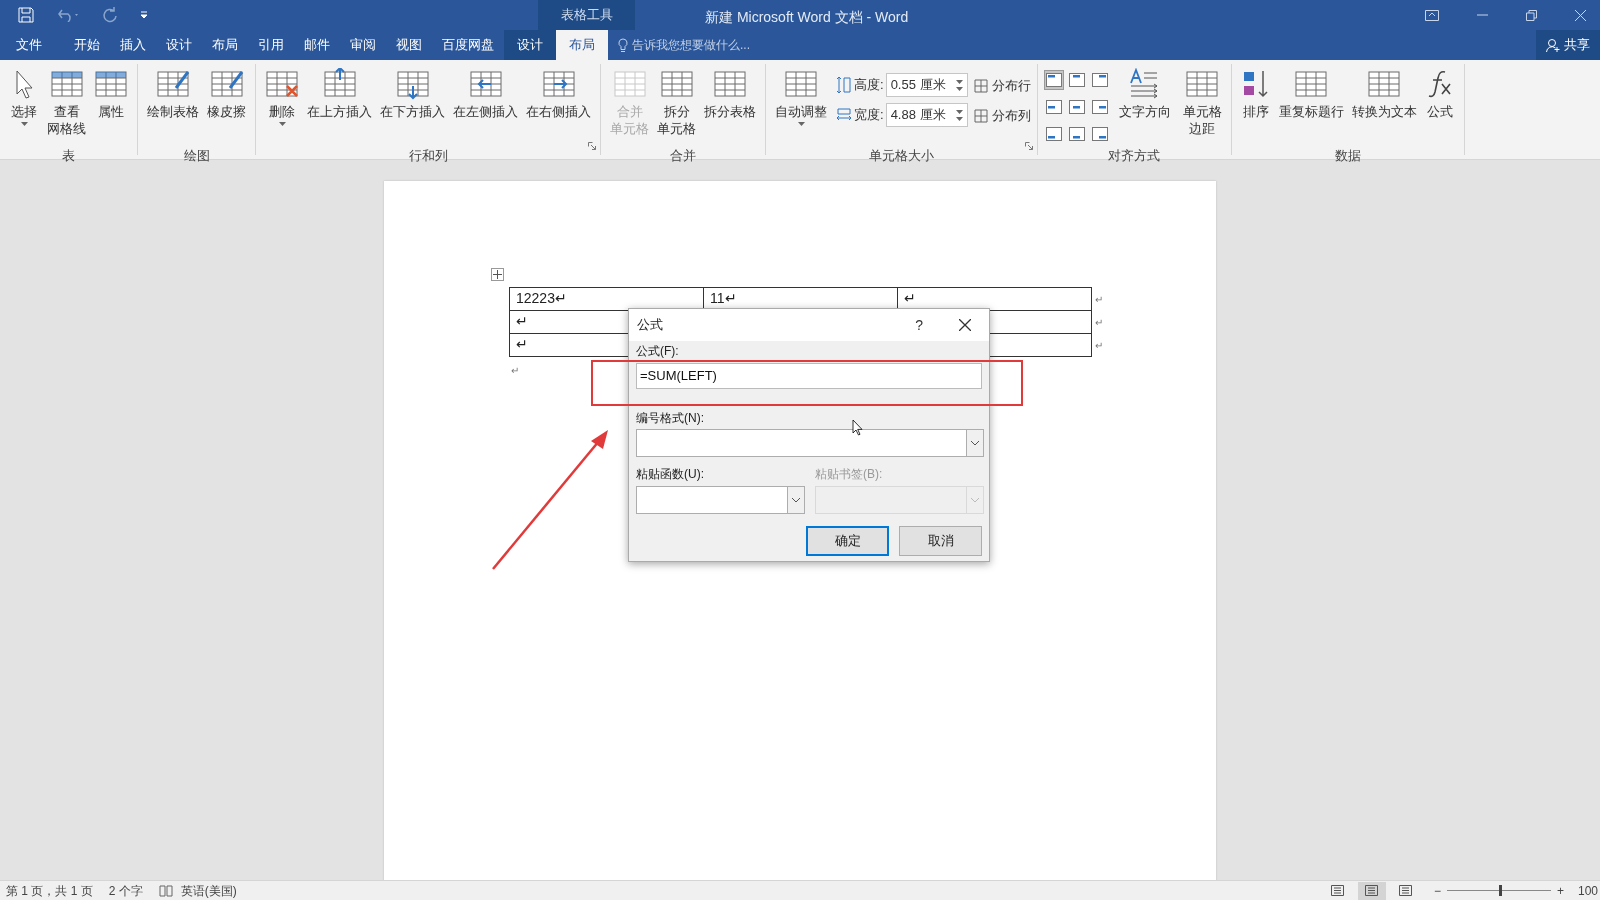  Describe the element at coordinates (801, 105) in the screenshot. I see `ribbon-button: 自动调整` at that location.